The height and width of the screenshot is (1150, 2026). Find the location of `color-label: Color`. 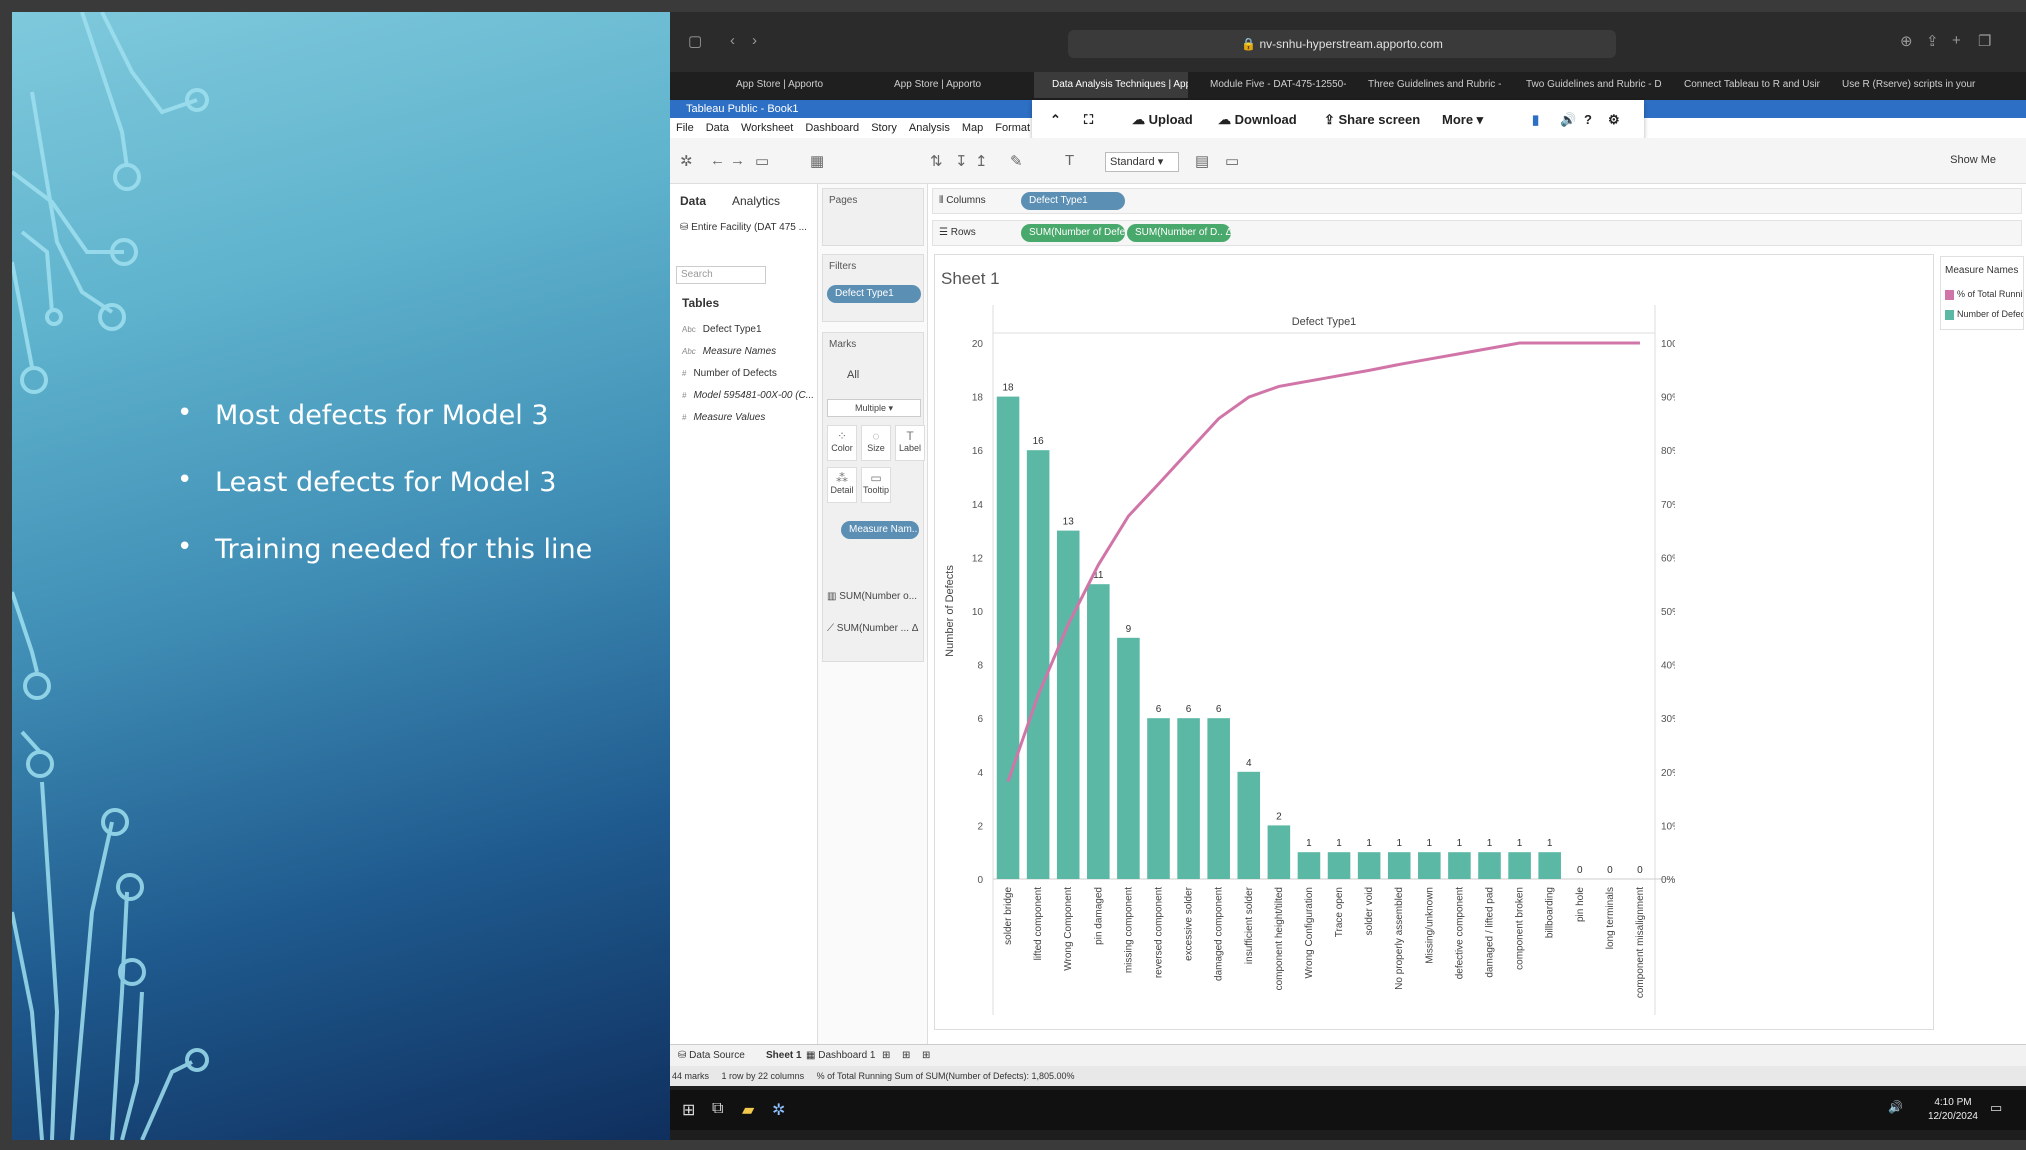

color-label: Color is located at coordinates (842, 448).